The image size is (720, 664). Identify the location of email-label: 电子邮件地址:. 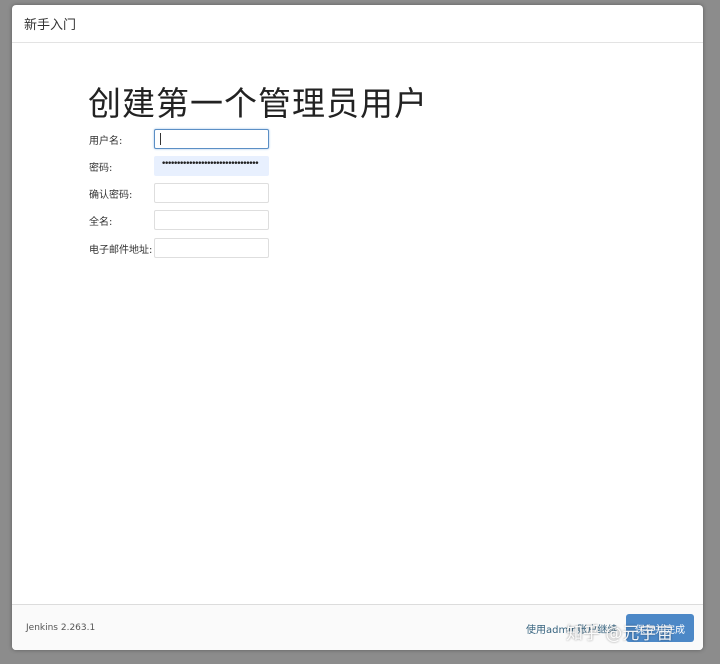
(121, 250).